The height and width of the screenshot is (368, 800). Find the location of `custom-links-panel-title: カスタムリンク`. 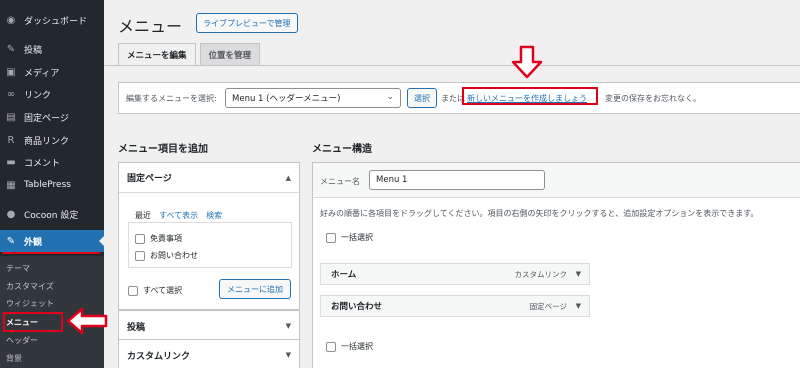

custom-links-panel-title: カスタムリンク is located at coordinates (159, 356).